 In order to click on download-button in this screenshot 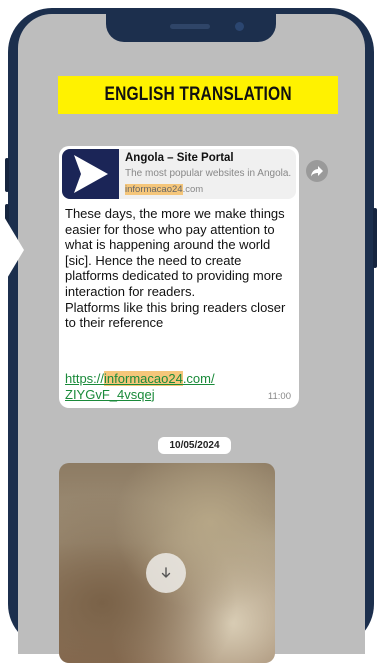, I will do `click(166, 573)`.